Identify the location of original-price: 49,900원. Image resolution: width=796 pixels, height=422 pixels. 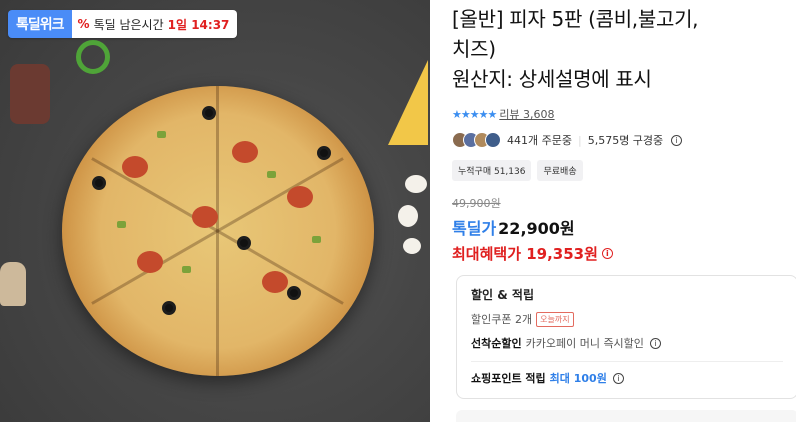
(476, 203).